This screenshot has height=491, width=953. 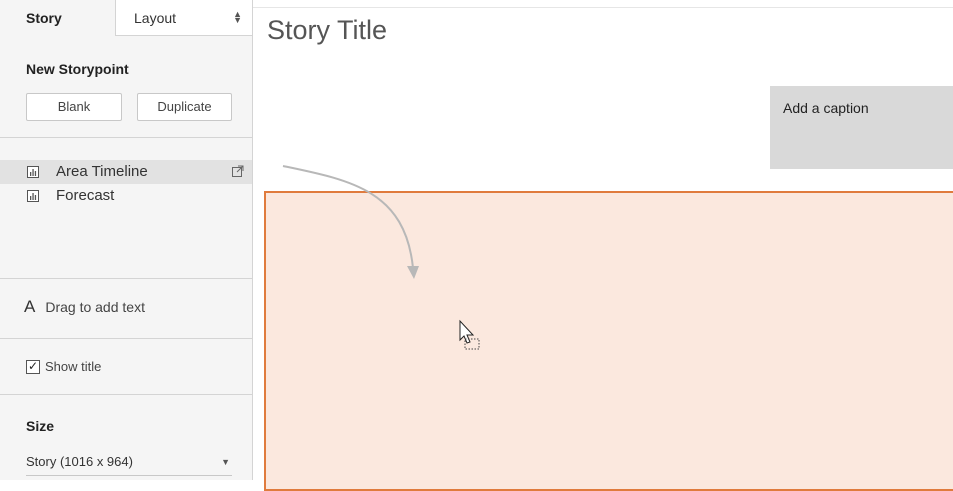 What do you see at coordinates (413, 272) in the screenshot?
I see `drag-arrowhead-icon` at bounding box center [413, 272].